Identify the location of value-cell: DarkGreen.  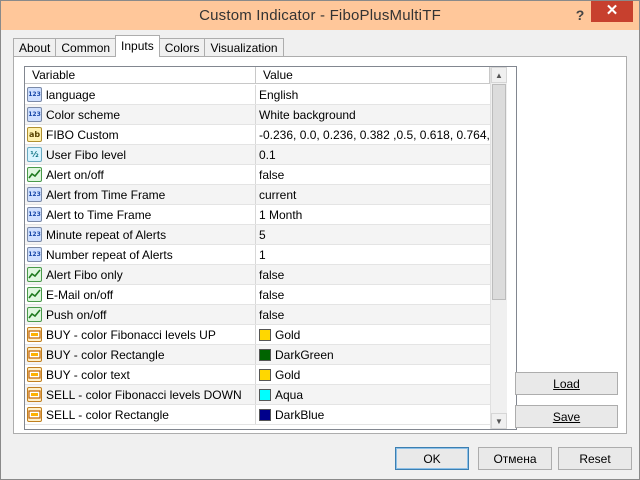
(373, 354).